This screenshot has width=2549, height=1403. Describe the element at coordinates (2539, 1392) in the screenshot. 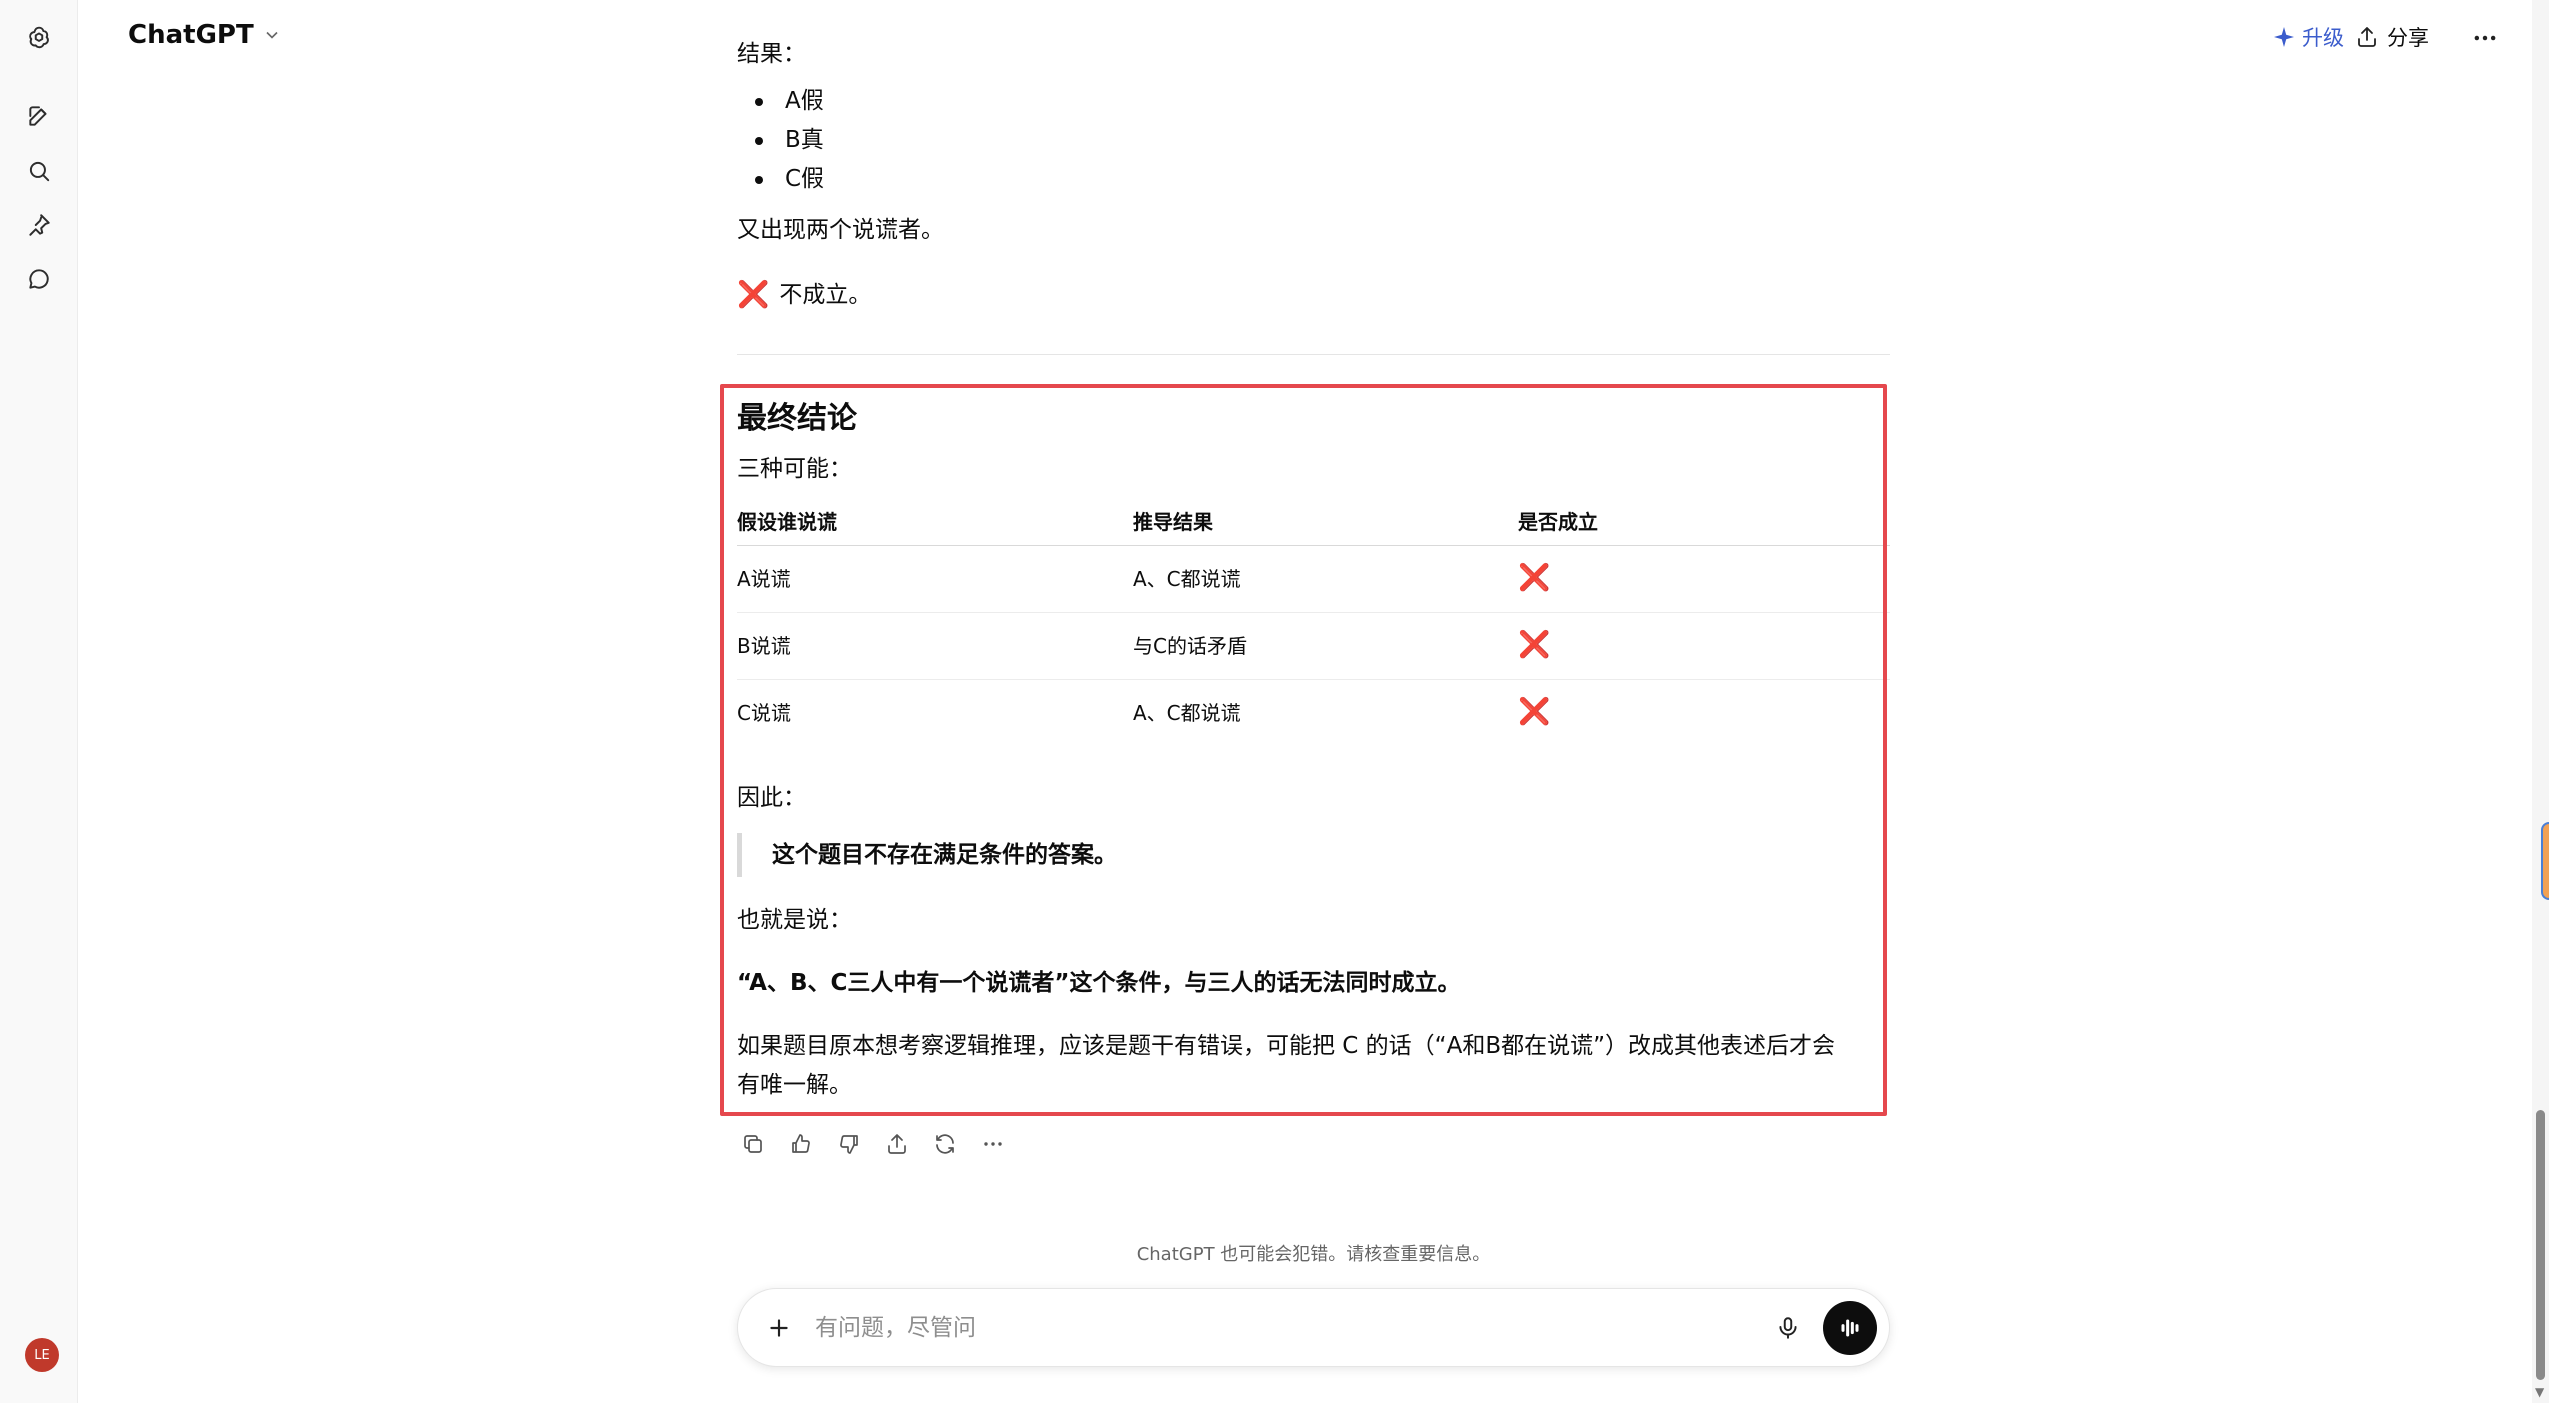

I see `scroll-down-arrow-icon: ▼` at that location.